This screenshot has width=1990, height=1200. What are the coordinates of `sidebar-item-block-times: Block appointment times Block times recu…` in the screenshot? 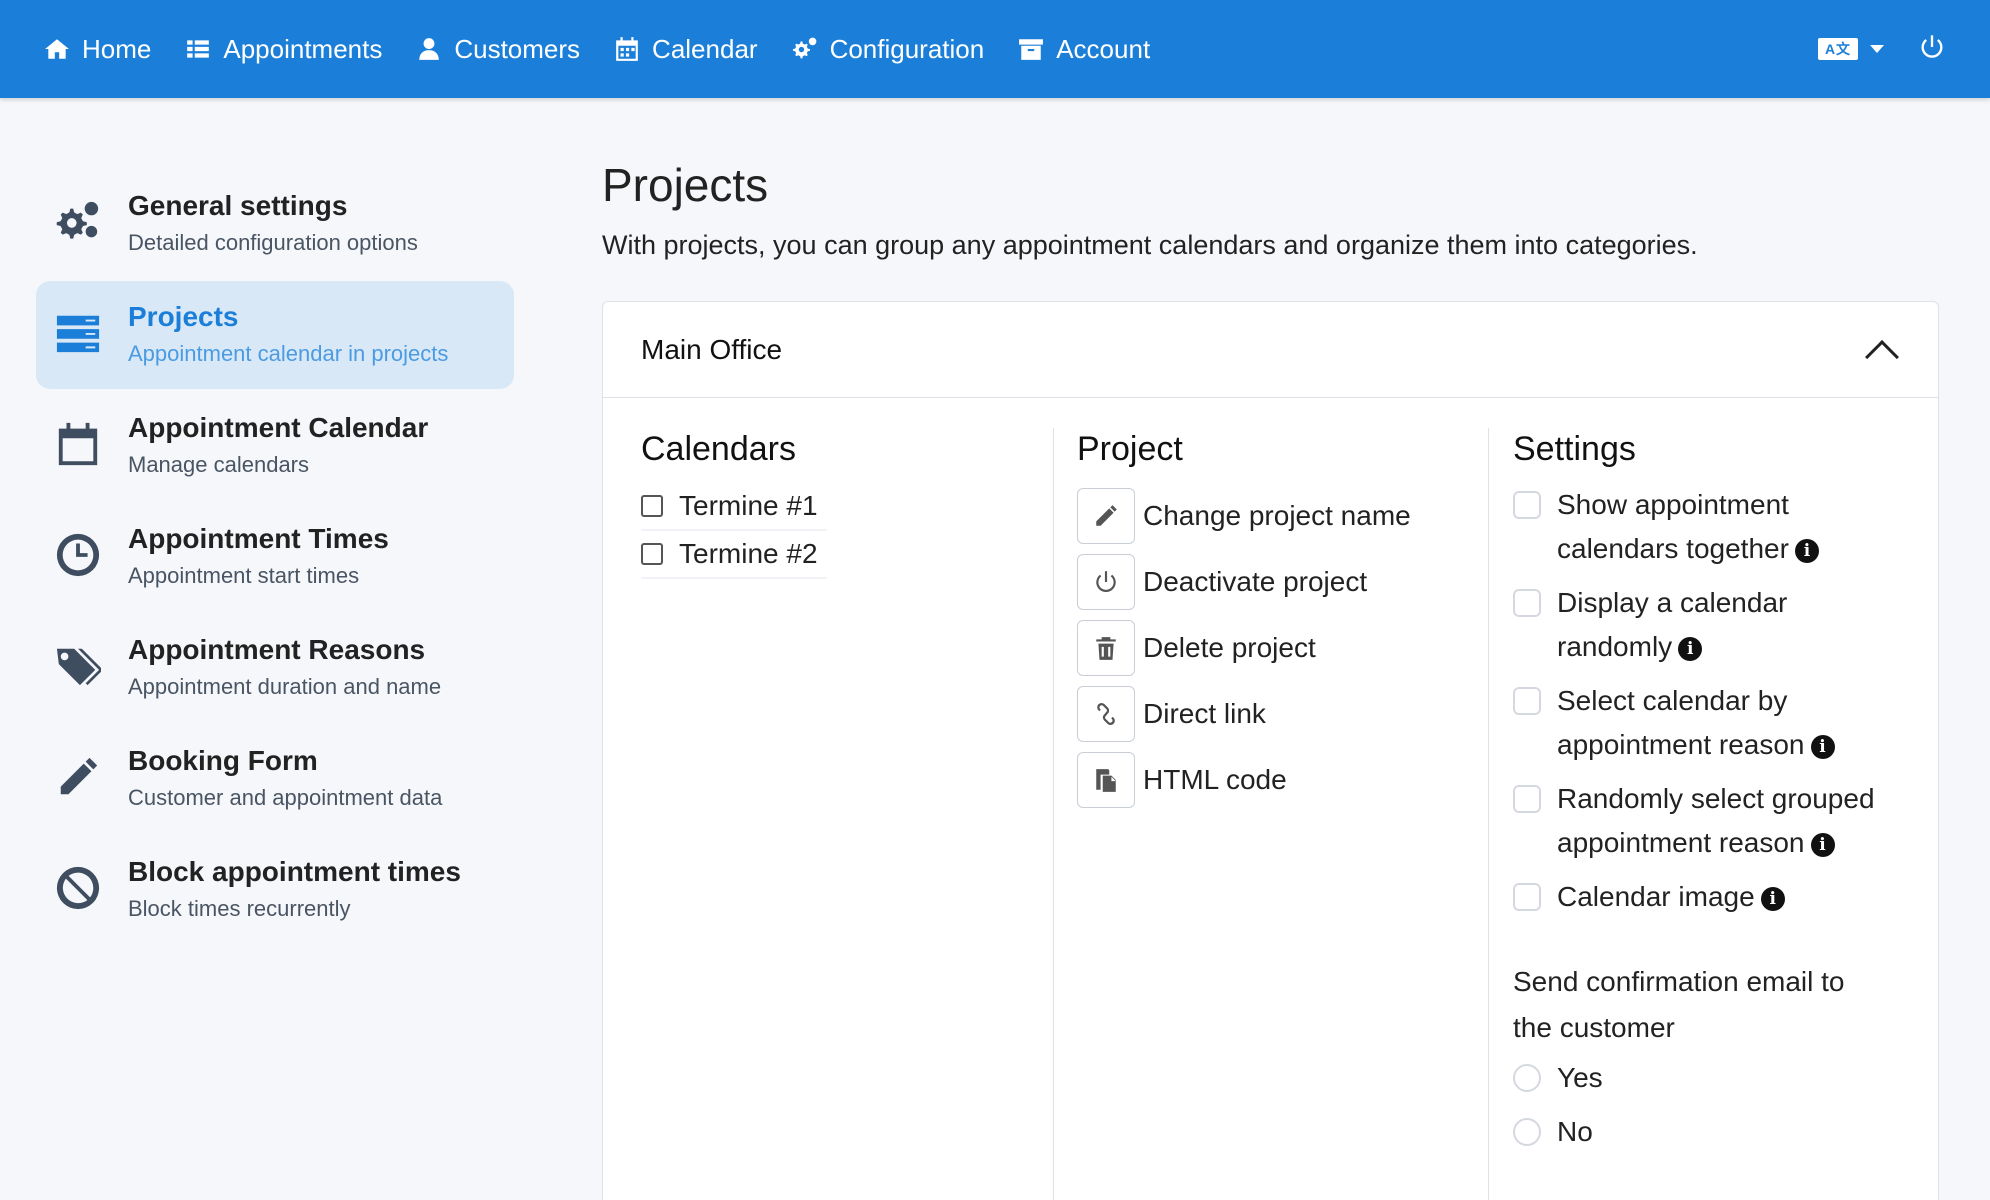 It's located at (275, 890).